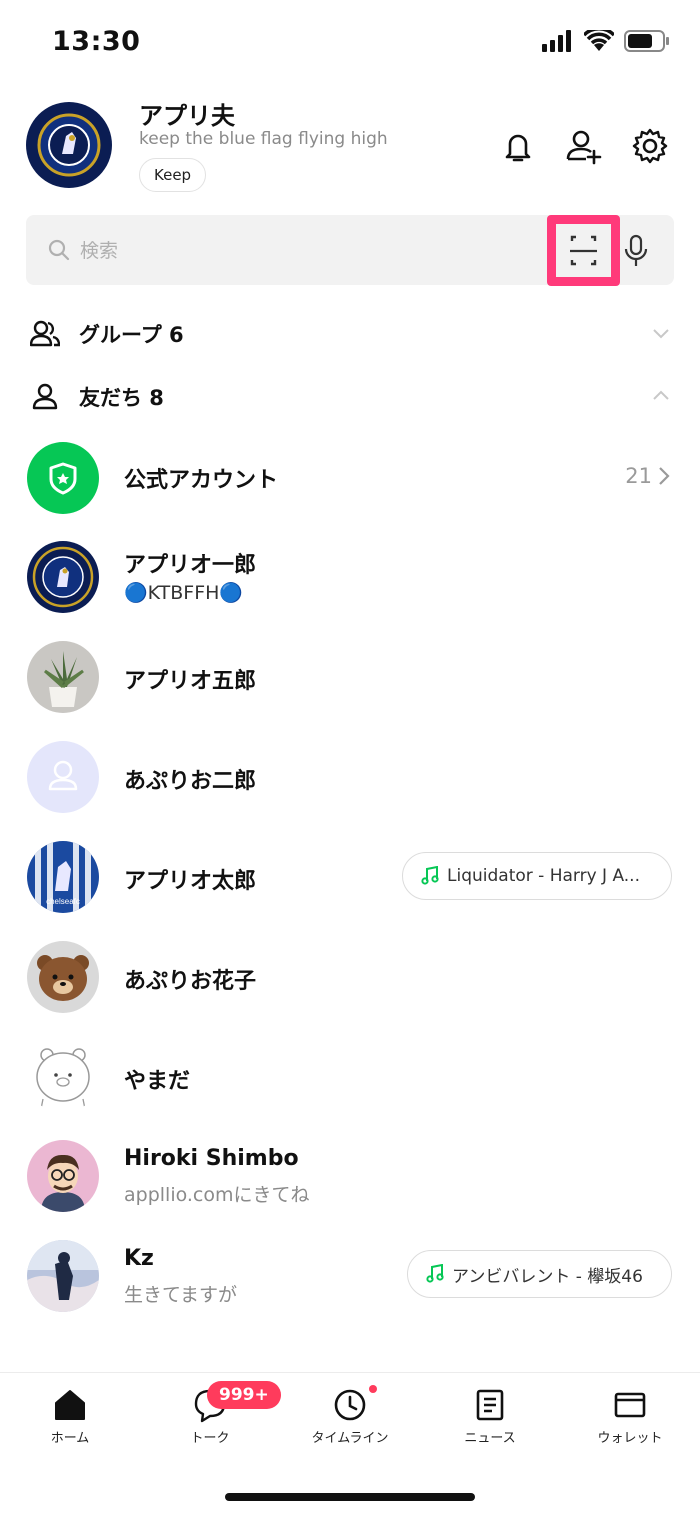 Image resolution: width=700 pixels, height=1514 pixels. I want to click on chevron-down-icon, so click(661, 334).